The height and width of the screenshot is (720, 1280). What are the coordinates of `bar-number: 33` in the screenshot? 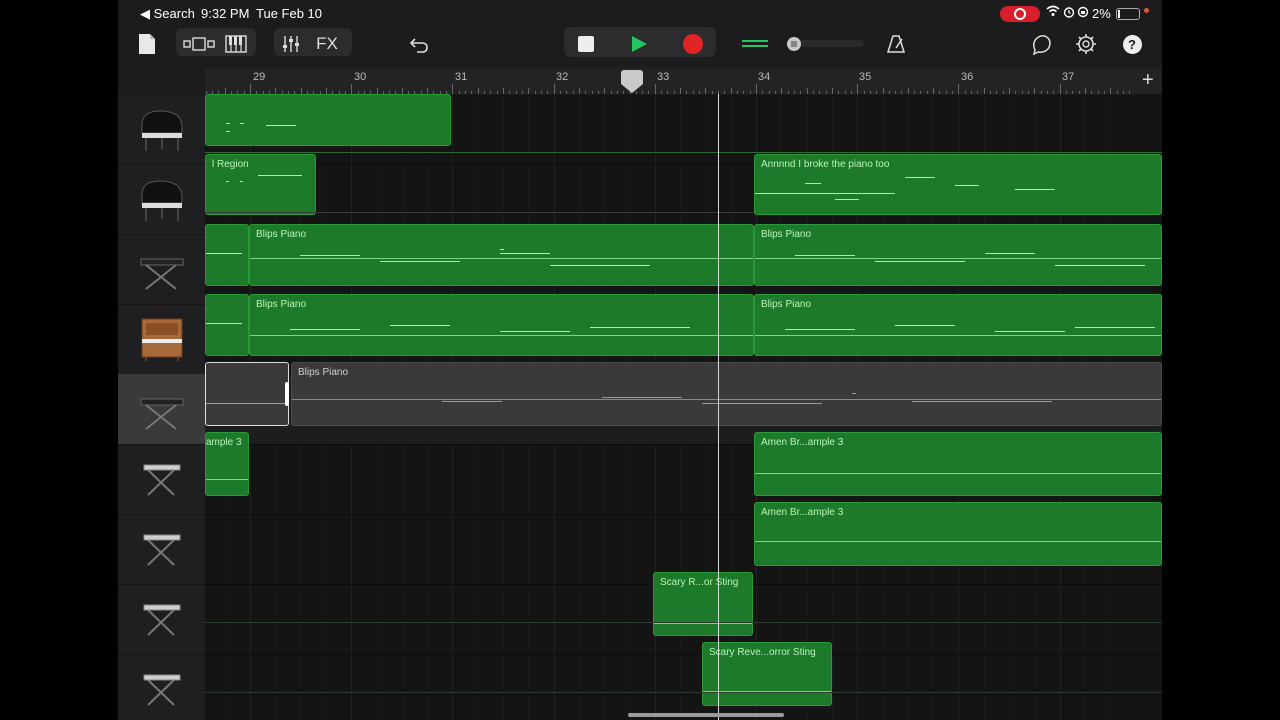 It's located at (663, 77).